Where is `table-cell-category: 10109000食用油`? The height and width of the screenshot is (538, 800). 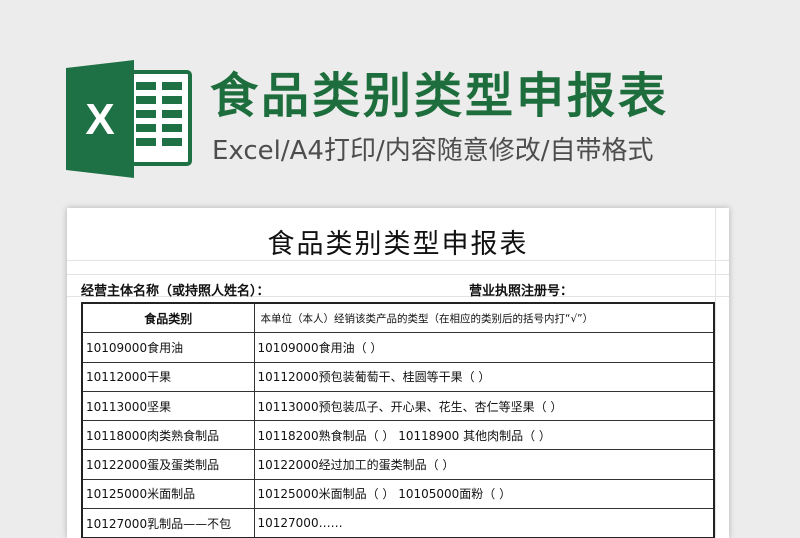
table-cell-category: 10109000食用油 is located at coordinates (168, 347).